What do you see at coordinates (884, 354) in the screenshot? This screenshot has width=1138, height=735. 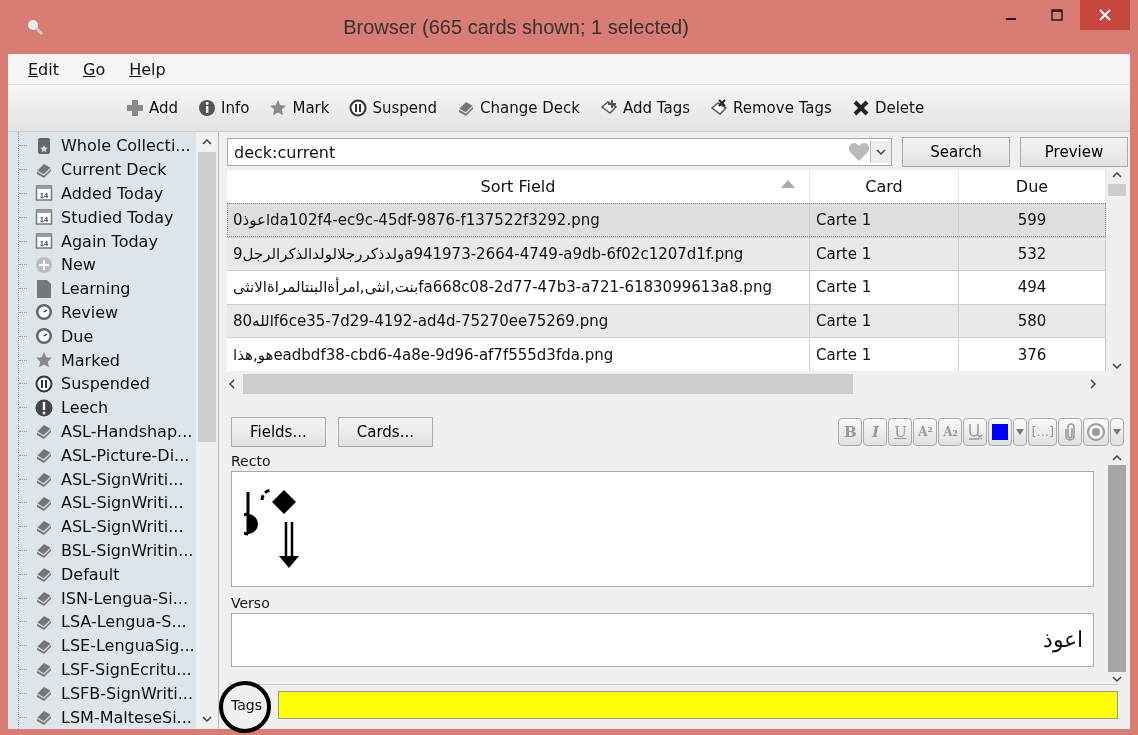 I see `table-cell: Carte 1` at bounding box center [884, 354].